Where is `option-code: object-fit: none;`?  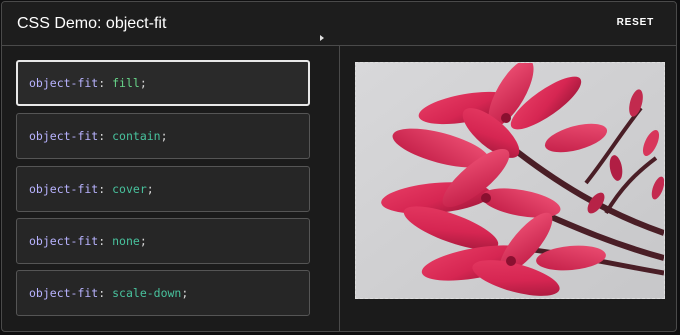
option-code: object-fit: none; is located at coordinates (88, 241).